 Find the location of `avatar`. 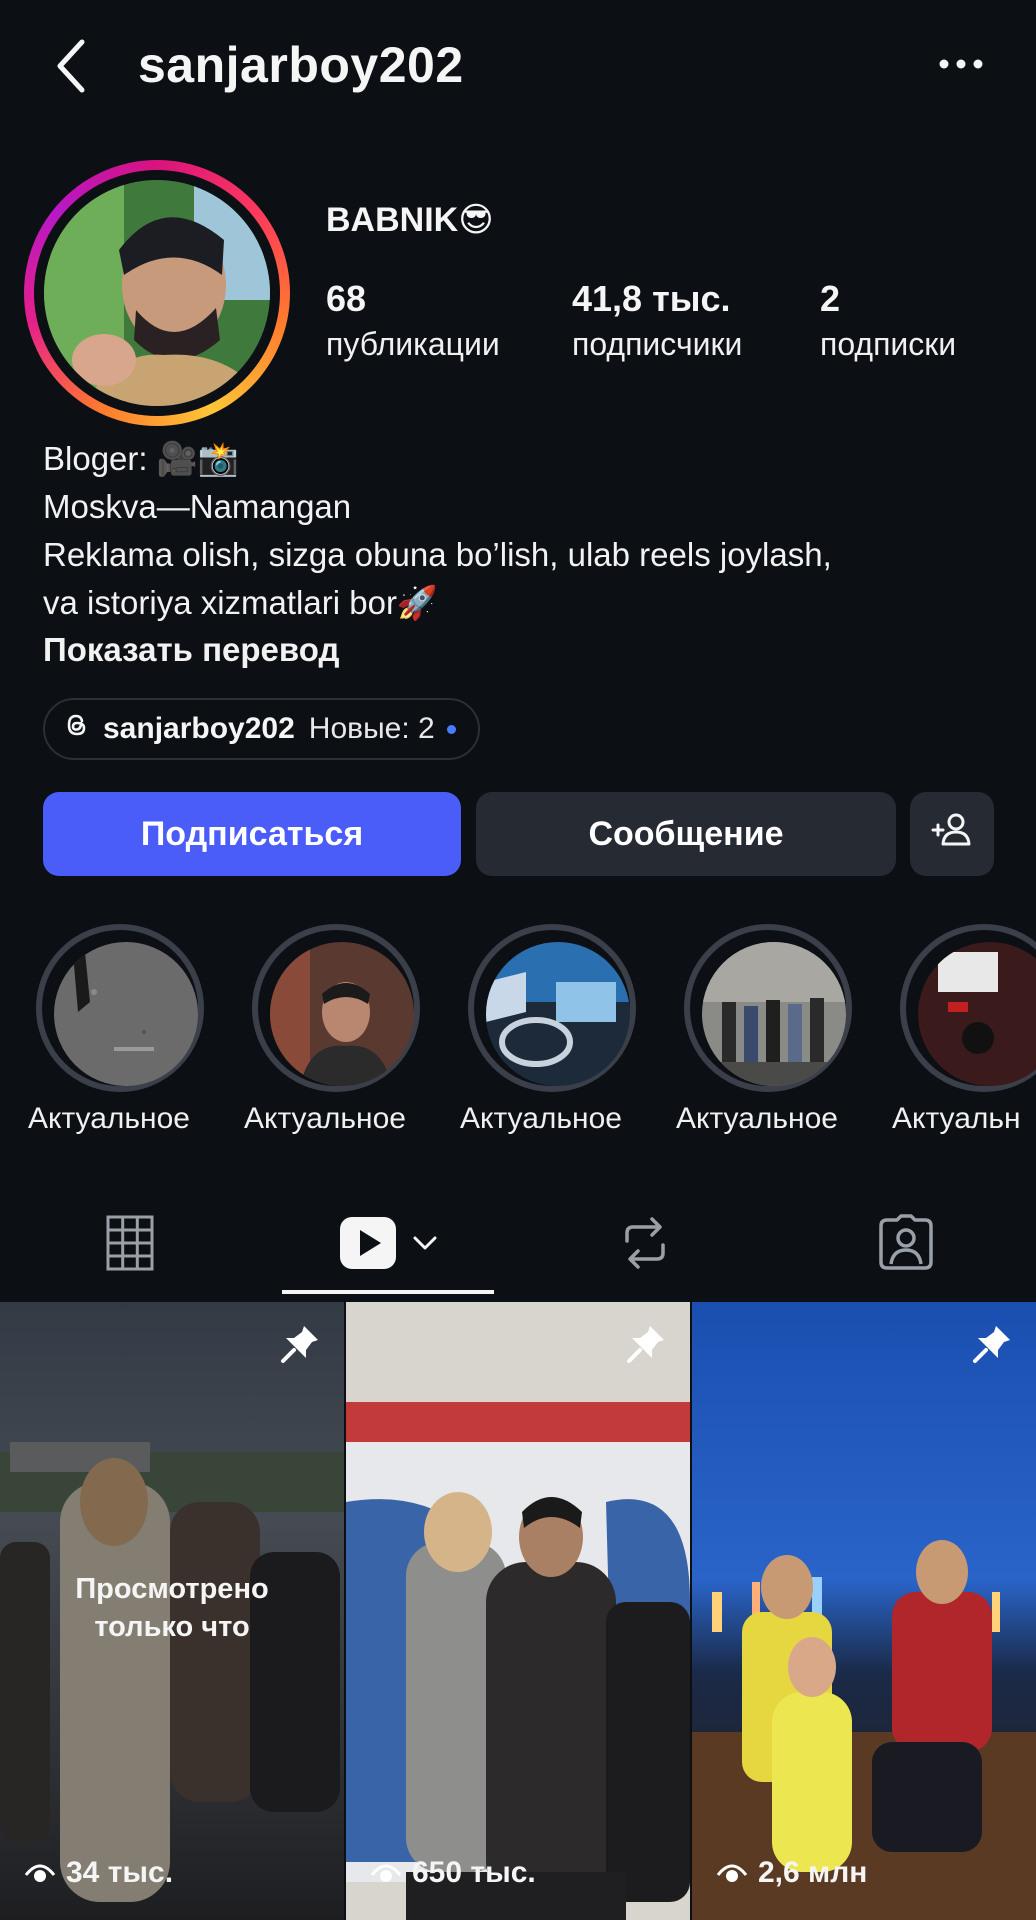

avatar is located at coordinates (157, 293).